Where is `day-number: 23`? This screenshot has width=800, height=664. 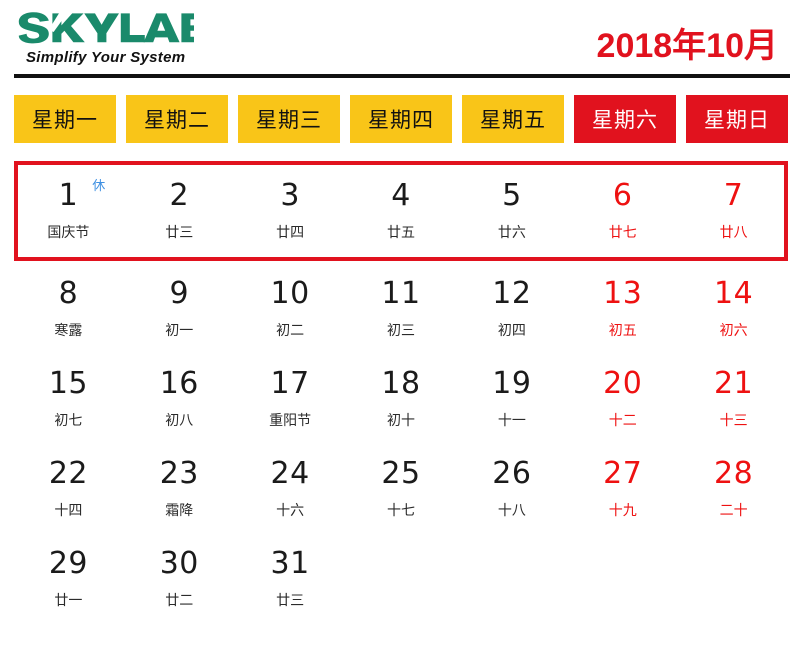
day-number: 23 is located at coordinates (179, 473).